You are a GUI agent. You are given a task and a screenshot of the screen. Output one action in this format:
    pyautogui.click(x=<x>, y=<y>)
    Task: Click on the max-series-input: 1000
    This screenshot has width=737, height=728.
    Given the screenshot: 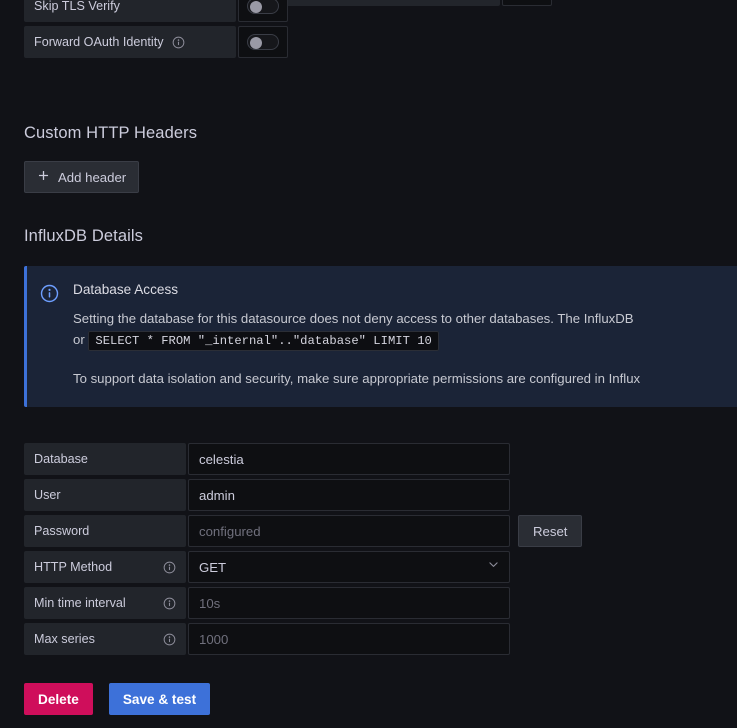 What is the action you would take?
    pyautogui.click(x=349, y=639)
    